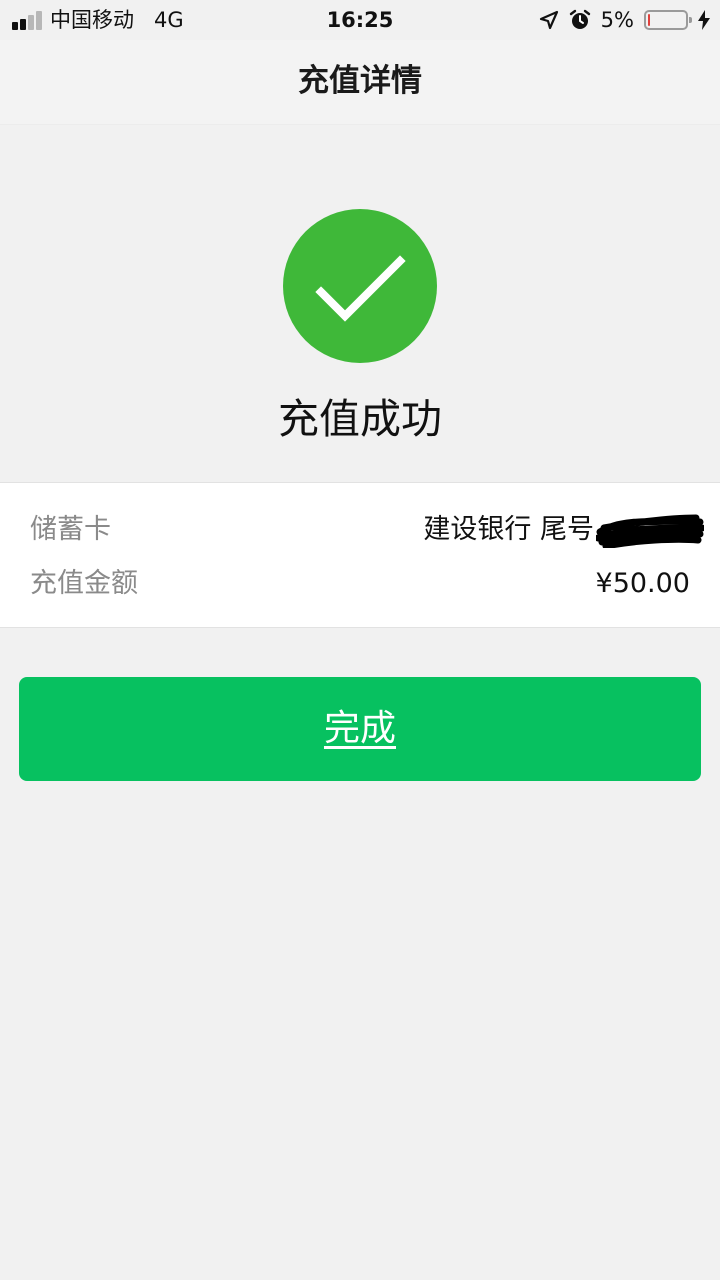  I want to click on detail-row-amount: 充值金额 ¥50.00, so click(360, 584).